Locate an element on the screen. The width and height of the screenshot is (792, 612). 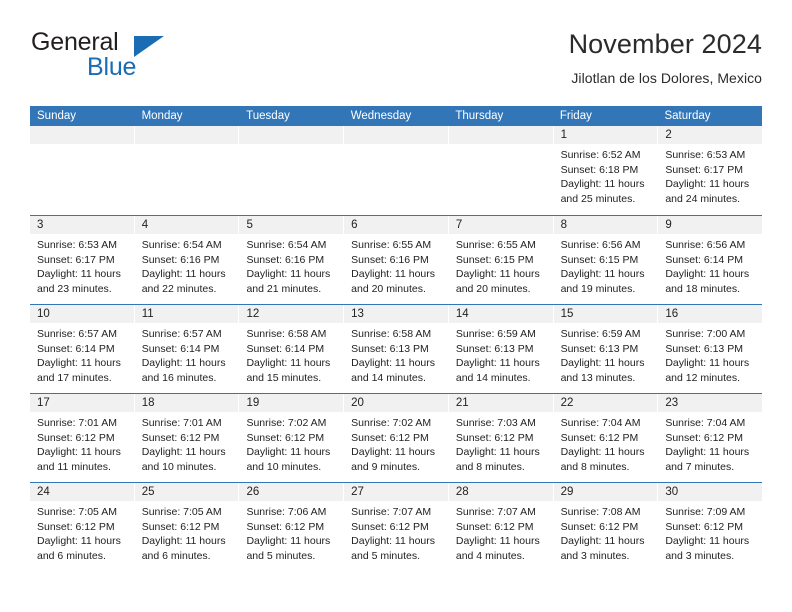
daylight-duration-line2: and 9 minutes. is located at coordinates (386, 466).